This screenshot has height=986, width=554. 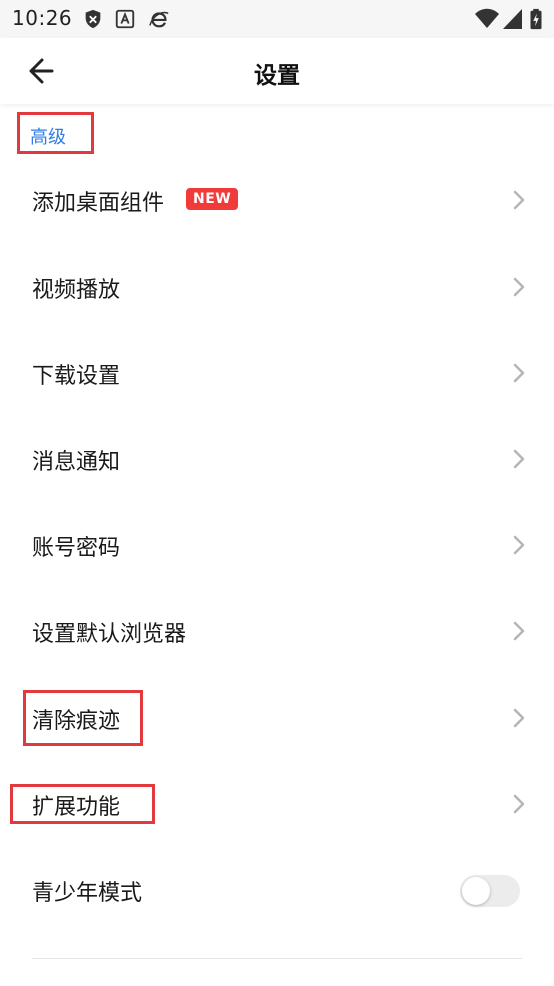 What do you see at coordinates (277, 374) in the screenshot?
I see `list-item-download-settings: 下载设置` at bounding box center [277, 374].